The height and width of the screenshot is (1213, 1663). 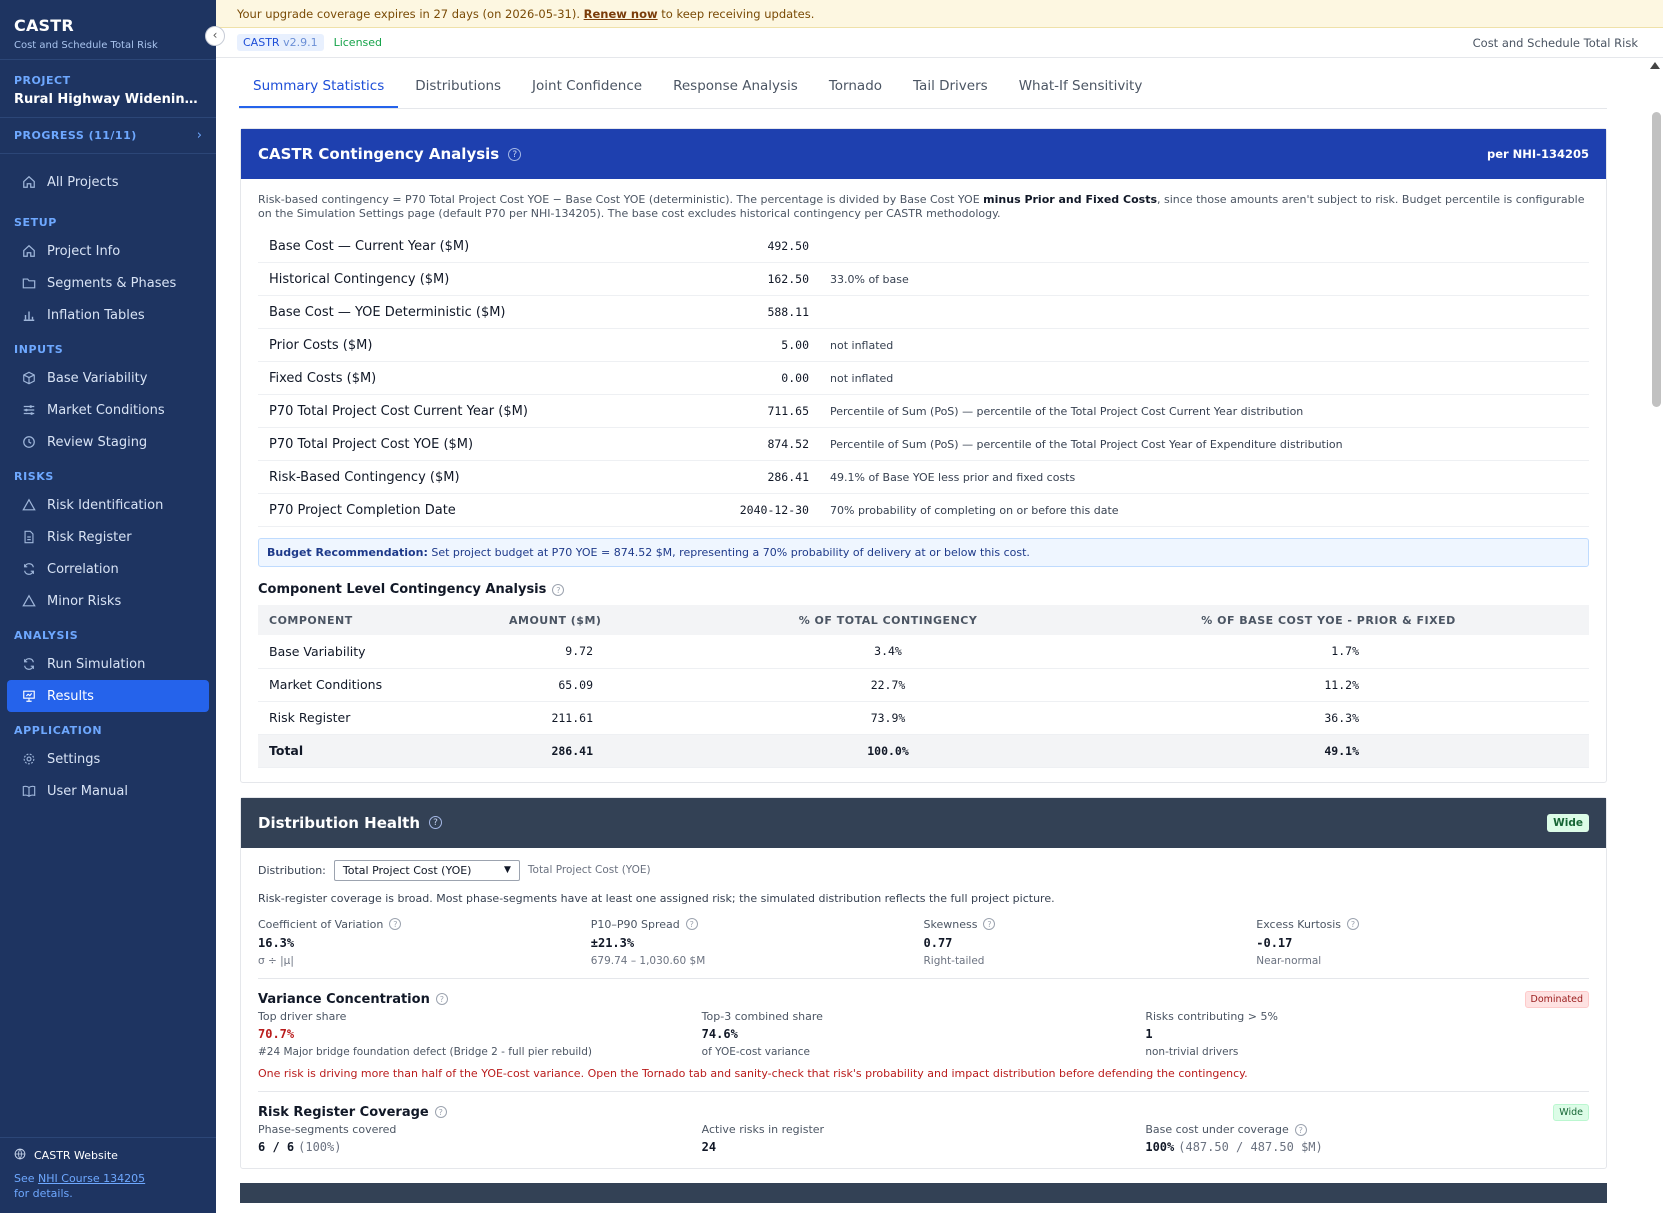 What do you see at coordinates (108, 283) in the screenshot?
I see `sidebar-item-segments-phases: Segments & Phases` at bounding box center [108, 283].